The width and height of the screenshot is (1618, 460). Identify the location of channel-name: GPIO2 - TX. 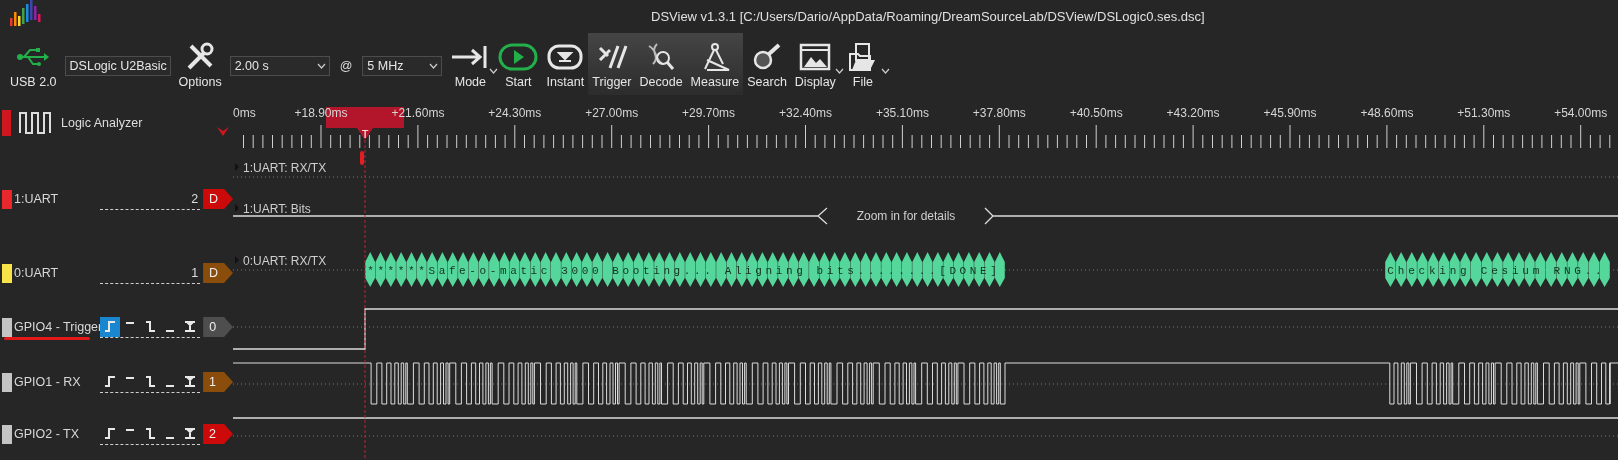
(47, 434).